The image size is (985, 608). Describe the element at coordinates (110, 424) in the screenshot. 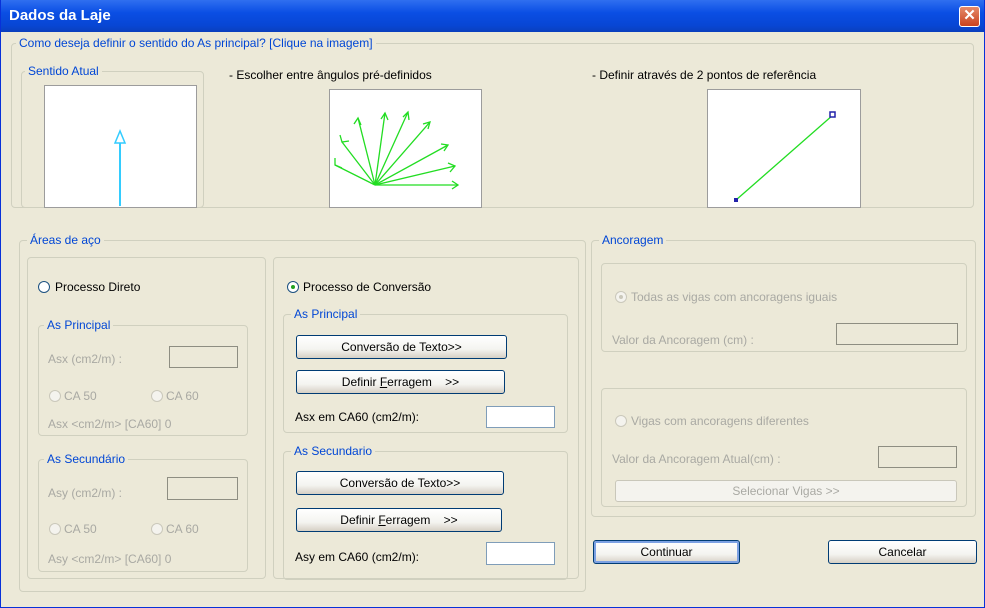

I see `direto-asx-ca60: Asx <cm2/m> [CA60] 0` at that location.